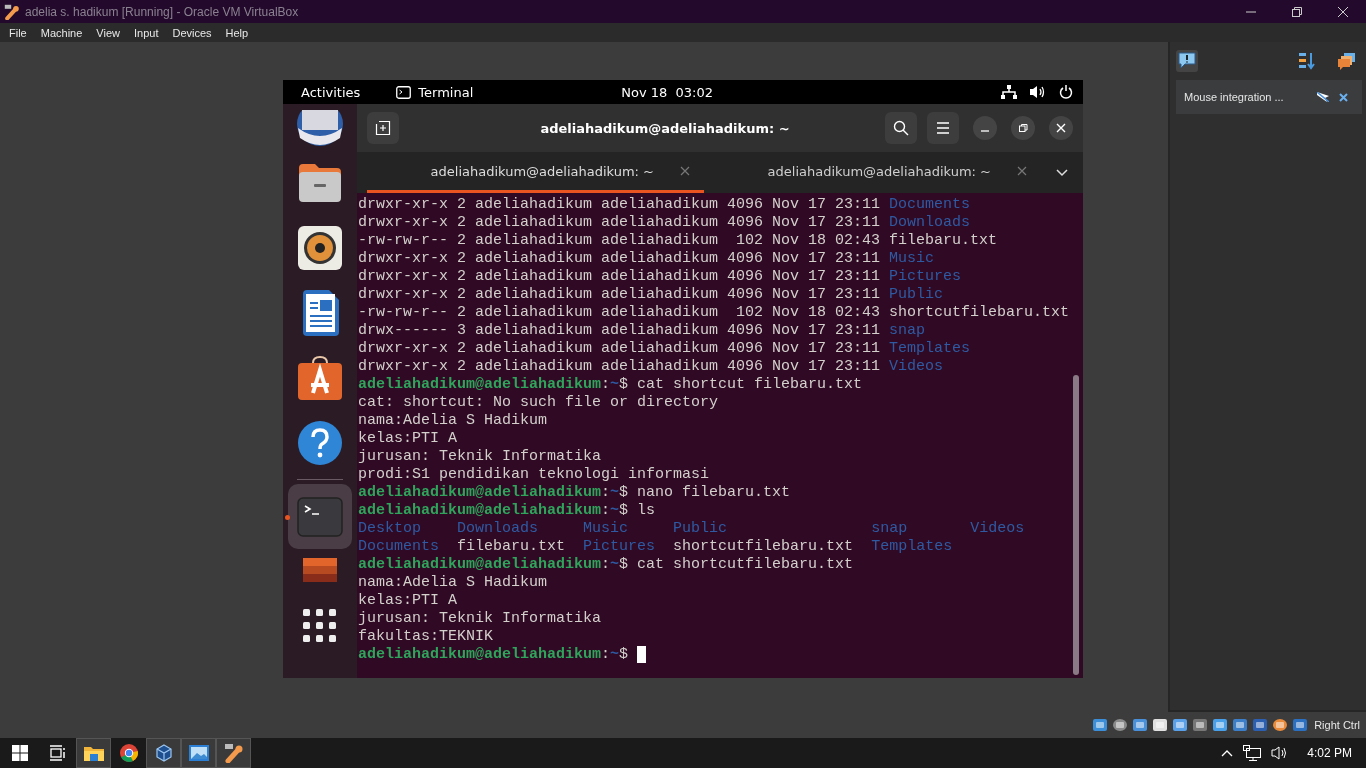 The height and width of the screenshot is (768, 1366). I want to click on volume-icon, so click(1038, 92).